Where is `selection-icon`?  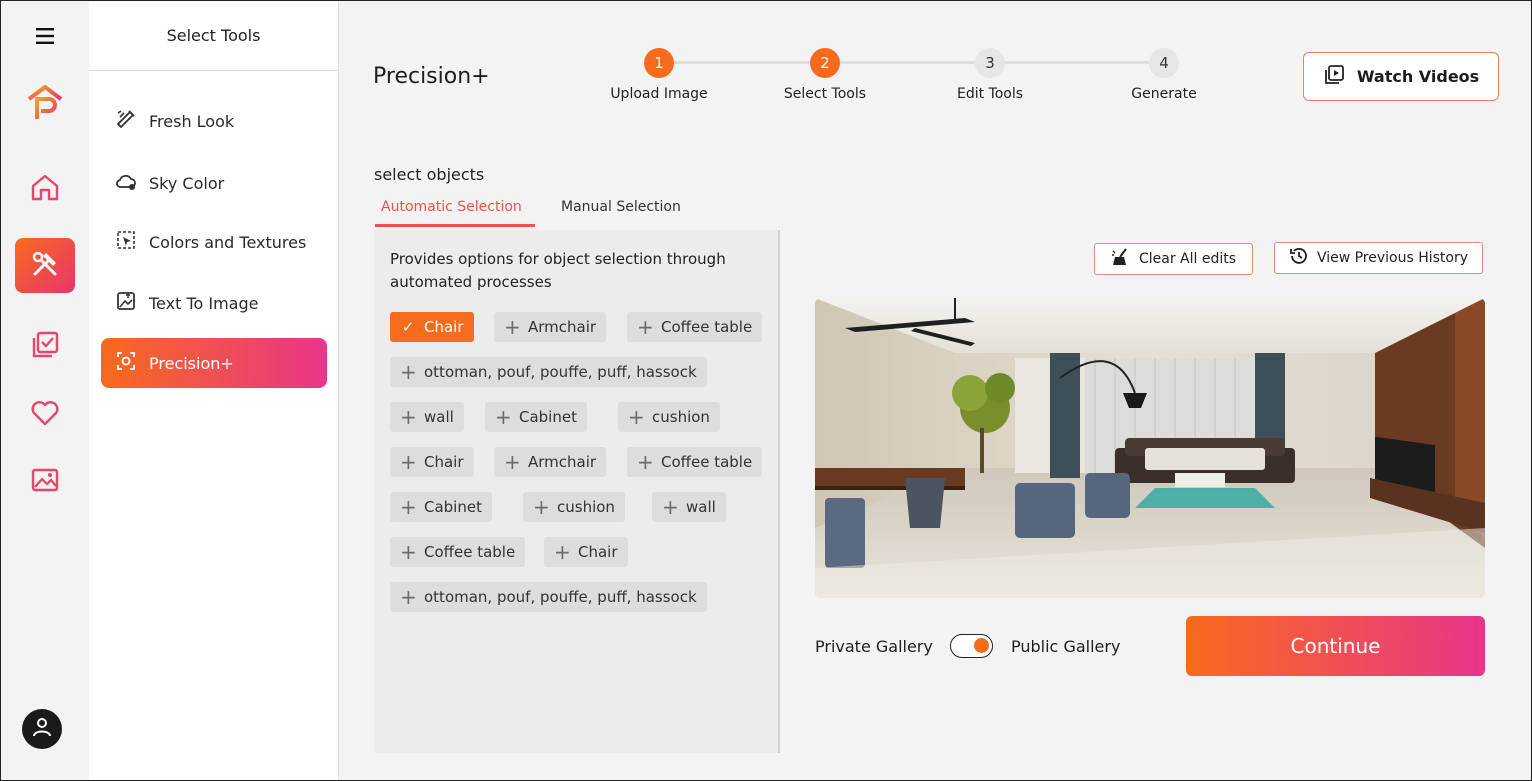 selection-icon is located at coordinates (126, 242).